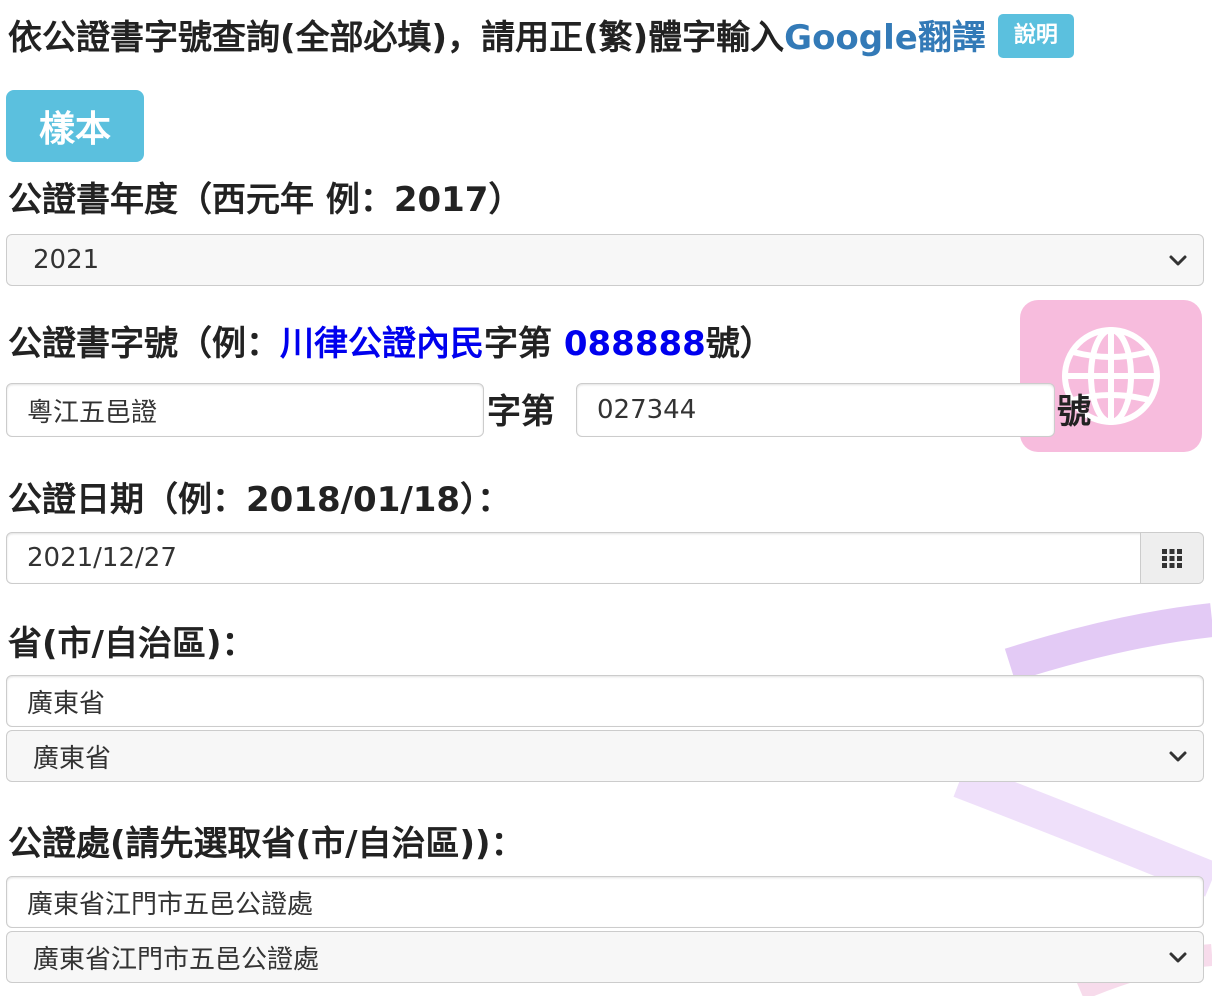  Describe the element at coordinates (815, 410) in the screenshot. I see `cert-number-input: 027344` at that location.